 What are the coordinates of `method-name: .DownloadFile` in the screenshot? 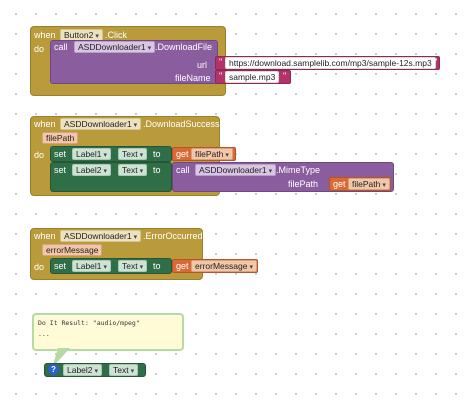 It's located at (184, 47).